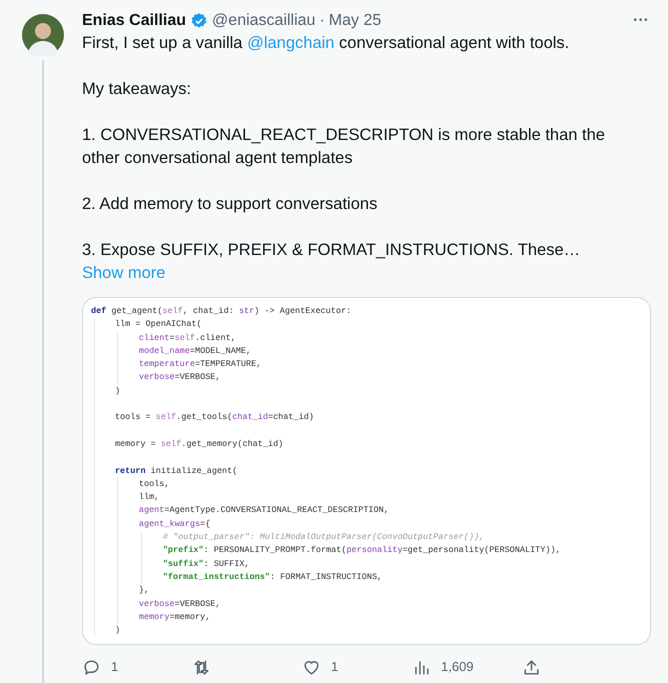 The width and height of the screenshot is (668, 683). I want to click on code-line: def get_agent(self, chat_id: str) -> AgentExecutor:, so click(221, 311).